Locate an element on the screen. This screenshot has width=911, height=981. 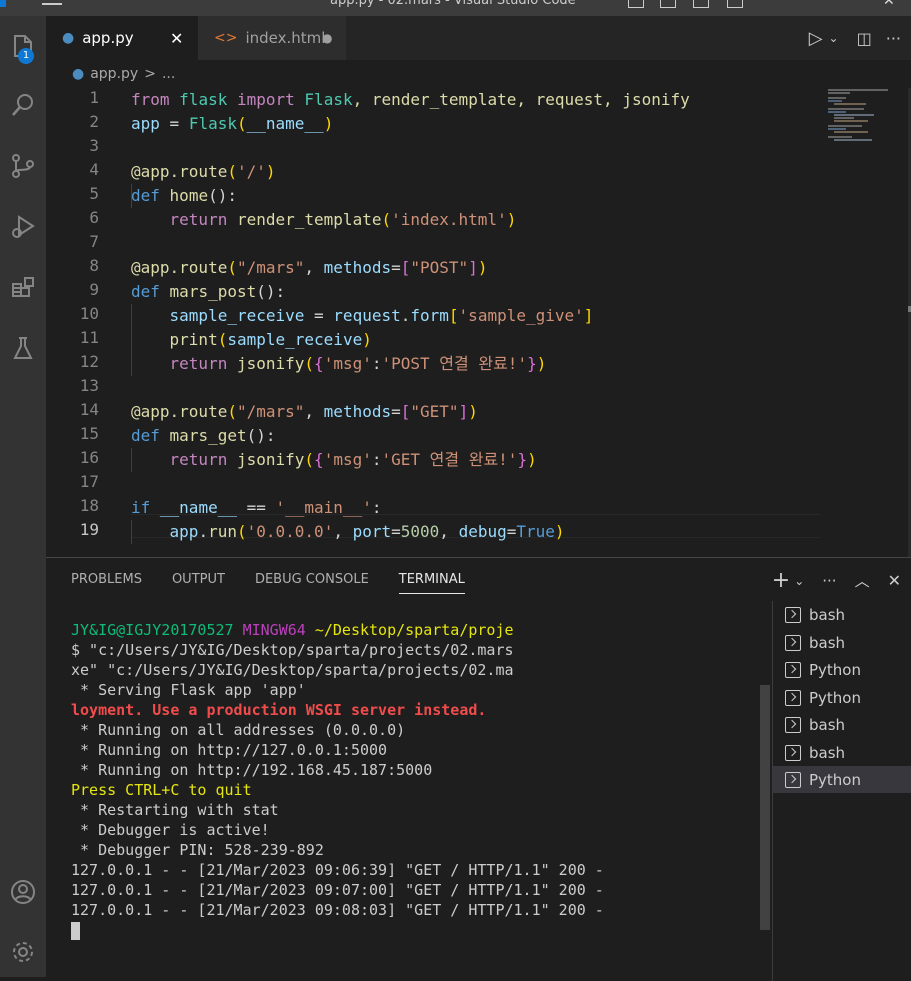
line-number: 17 is located at coordinates (89, 481).